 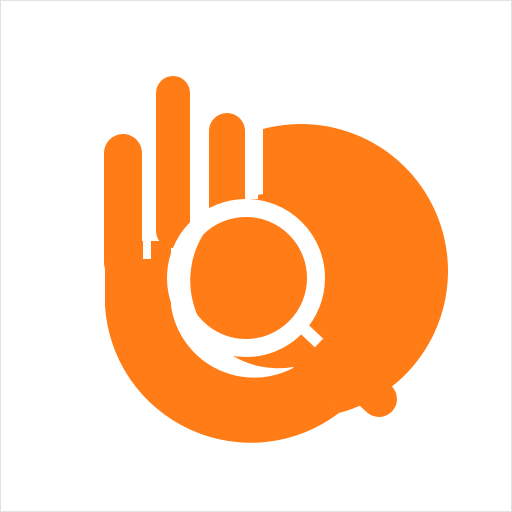 I want to click on magnifier-lens-shape, so click(x=246, y=278).